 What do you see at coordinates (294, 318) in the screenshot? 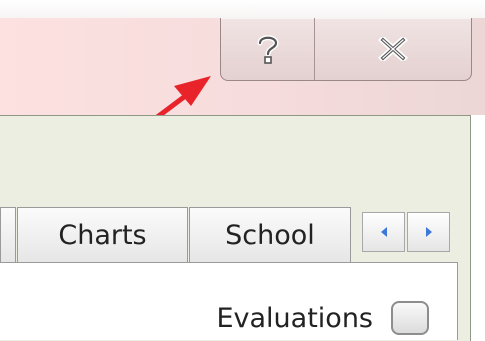
I see `evaluations-label: Evaluations` at bounding box center [294, 318].